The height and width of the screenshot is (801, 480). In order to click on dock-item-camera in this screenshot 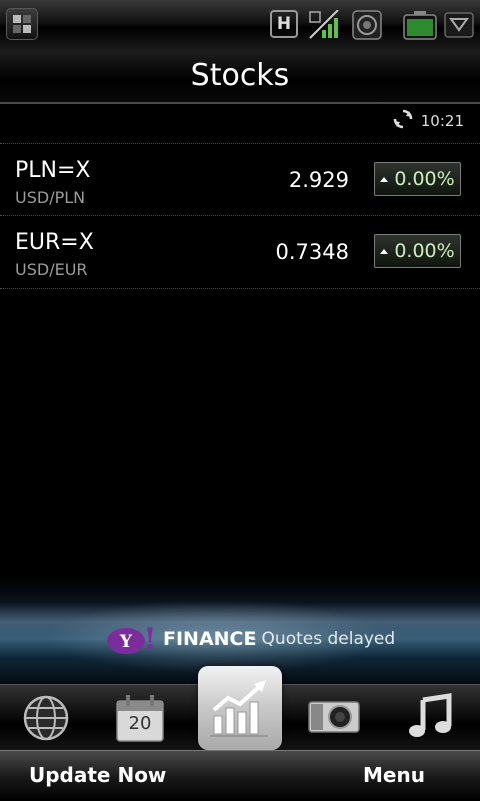, I will do `click(334, 717)`.